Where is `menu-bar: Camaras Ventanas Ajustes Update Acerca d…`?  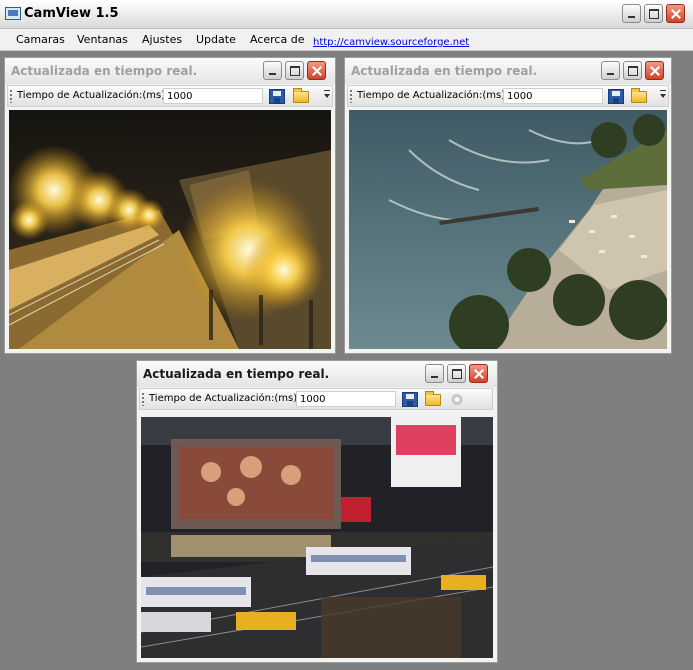
menu-bar: Camaras Ventanas Ajustes Update Acerca d… is located at coordinates (346, 40).